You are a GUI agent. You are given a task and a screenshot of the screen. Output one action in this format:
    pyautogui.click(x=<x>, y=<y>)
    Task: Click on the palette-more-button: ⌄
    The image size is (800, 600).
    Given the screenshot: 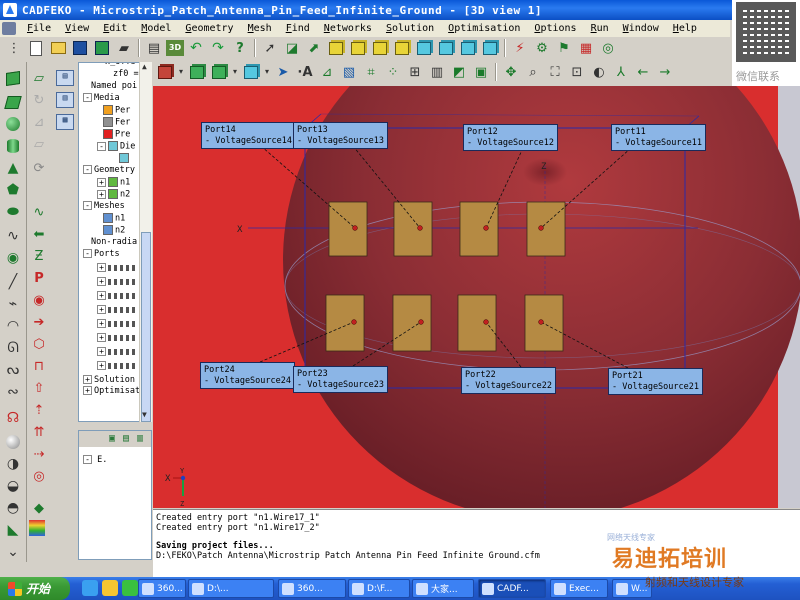 What is the action you would take?
    pyautogui.click(x=13, y=552)
    